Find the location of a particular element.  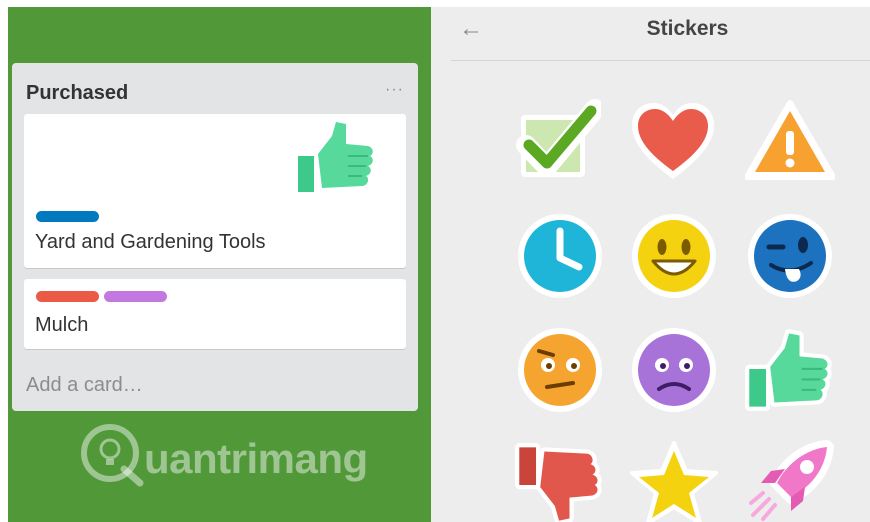

label-blue is located at coordinates (67, 216).